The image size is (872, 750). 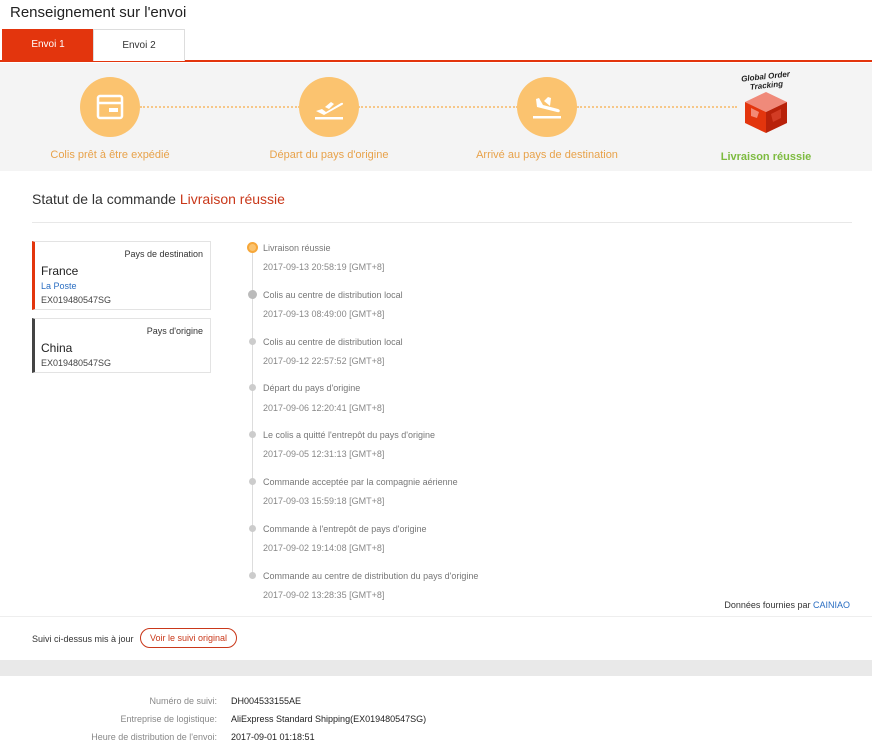 I want to click on timeline-time: 2017-09-13 08:49:00 [GMT+8], so click(x=324, y=314).